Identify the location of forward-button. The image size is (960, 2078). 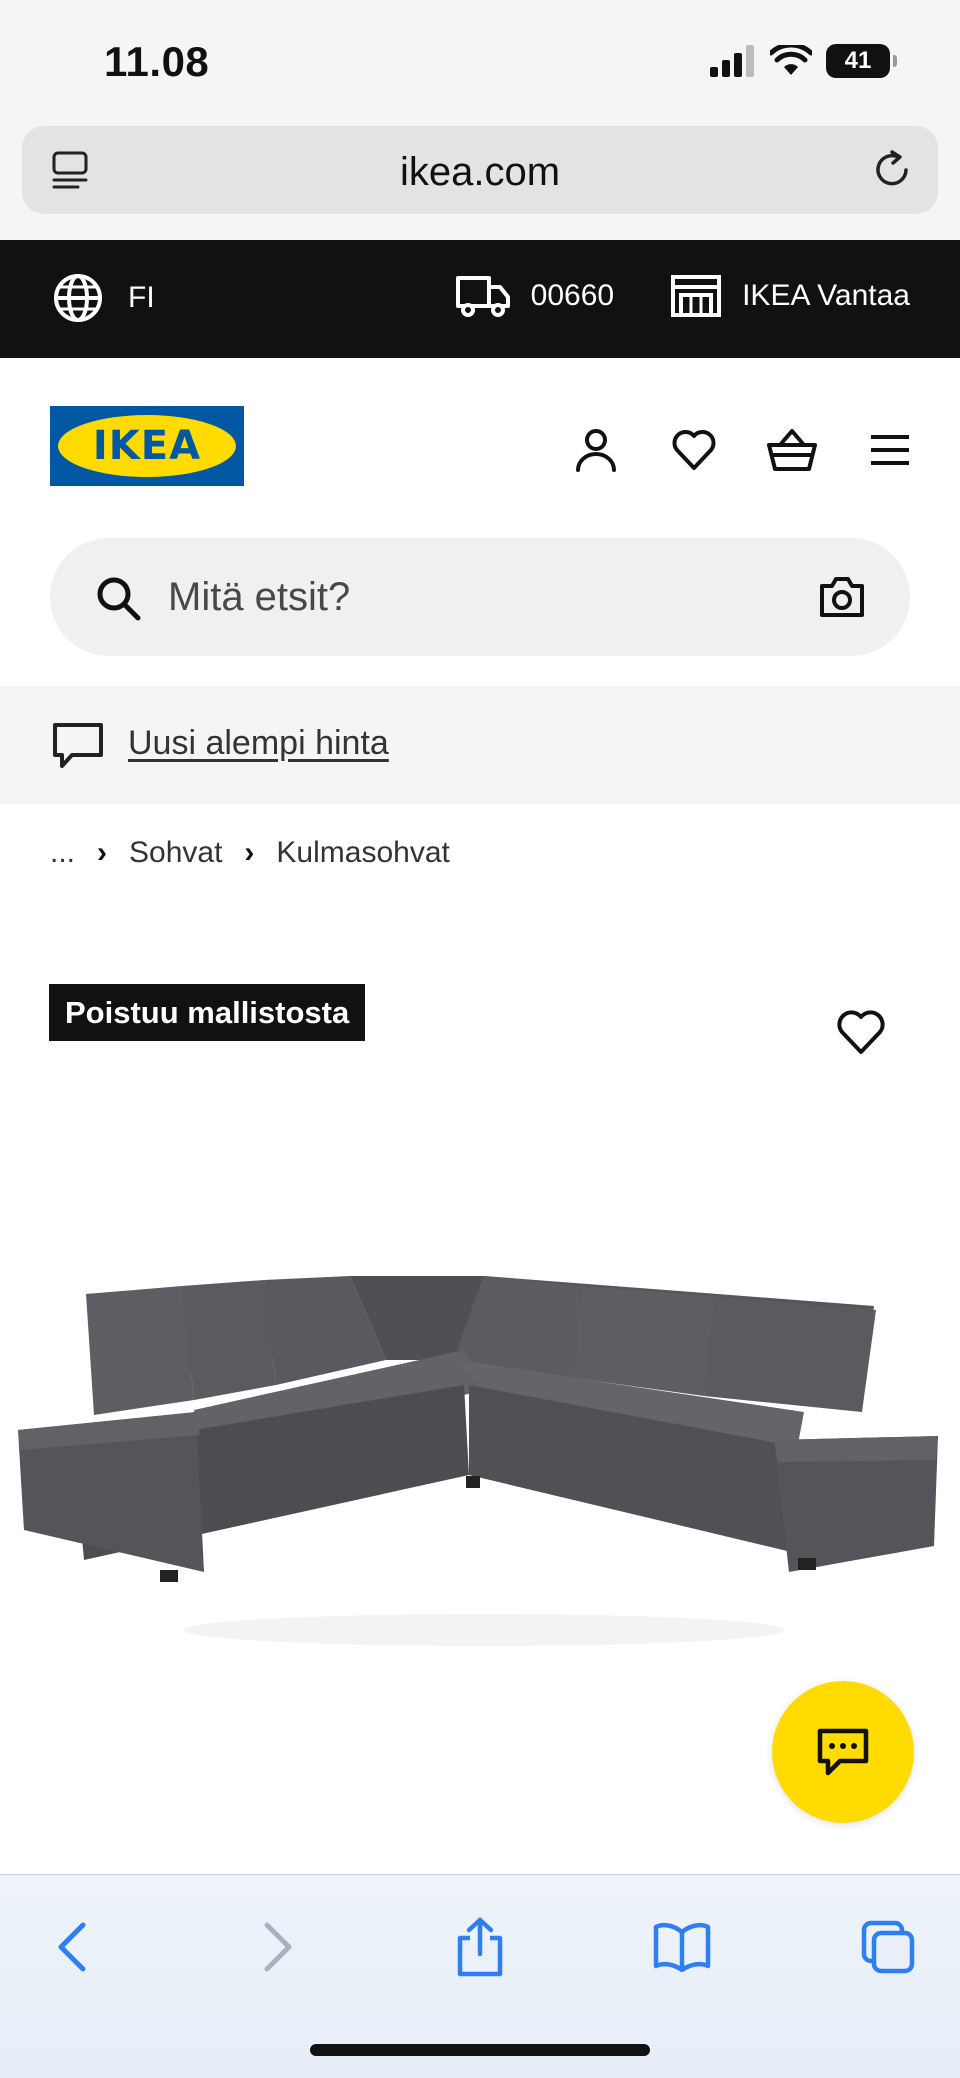
(278, 1947).